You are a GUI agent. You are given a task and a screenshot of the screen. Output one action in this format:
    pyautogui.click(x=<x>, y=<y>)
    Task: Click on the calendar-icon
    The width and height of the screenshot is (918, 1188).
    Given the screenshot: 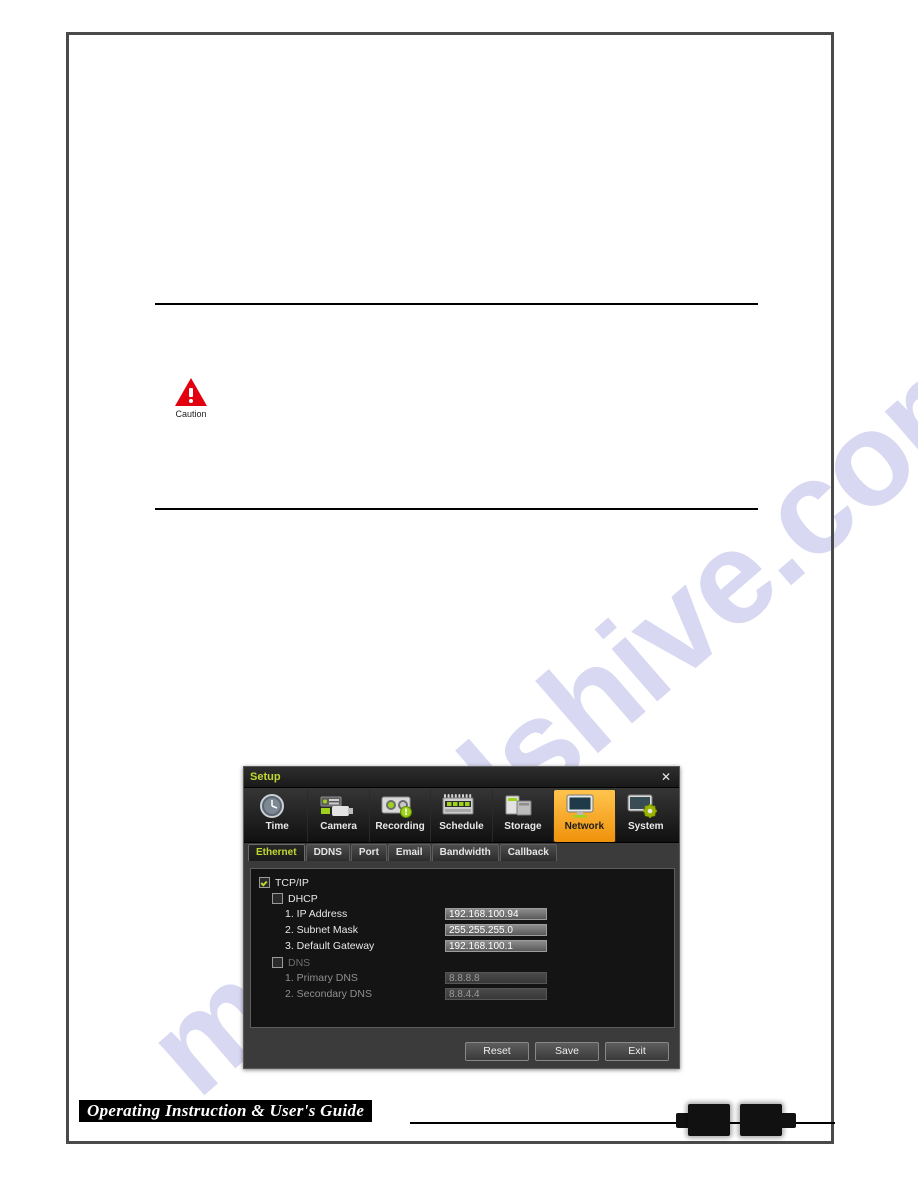 What is the action you would take?
    pyautogui.click(x=461, y=806)
    